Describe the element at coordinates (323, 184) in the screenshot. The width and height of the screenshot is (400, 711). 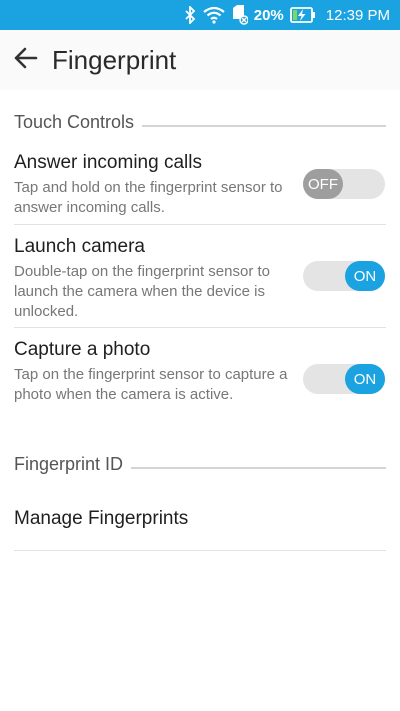
I see `toggle-knob: OFF` at that location.